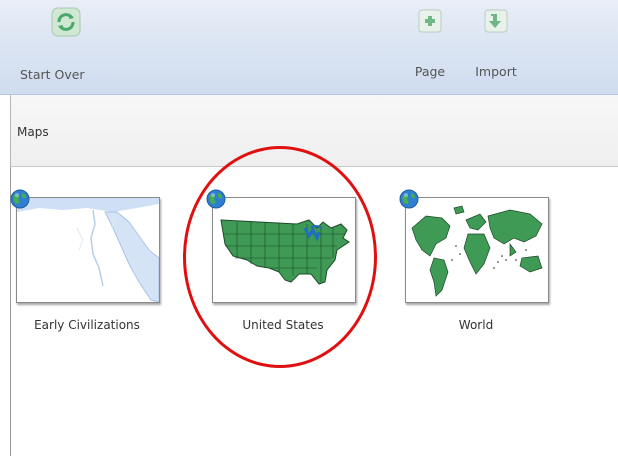 The width and height of the screenshot is (618, 456). I want to click on map-tile-world: World, so click(474, 267).